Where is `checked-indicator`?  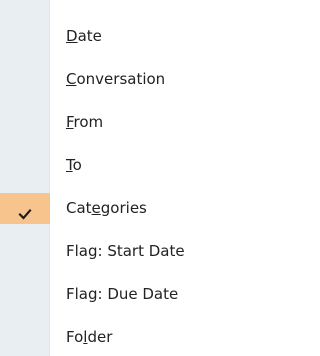 checked-indicator is located at coordinates (25, 208).